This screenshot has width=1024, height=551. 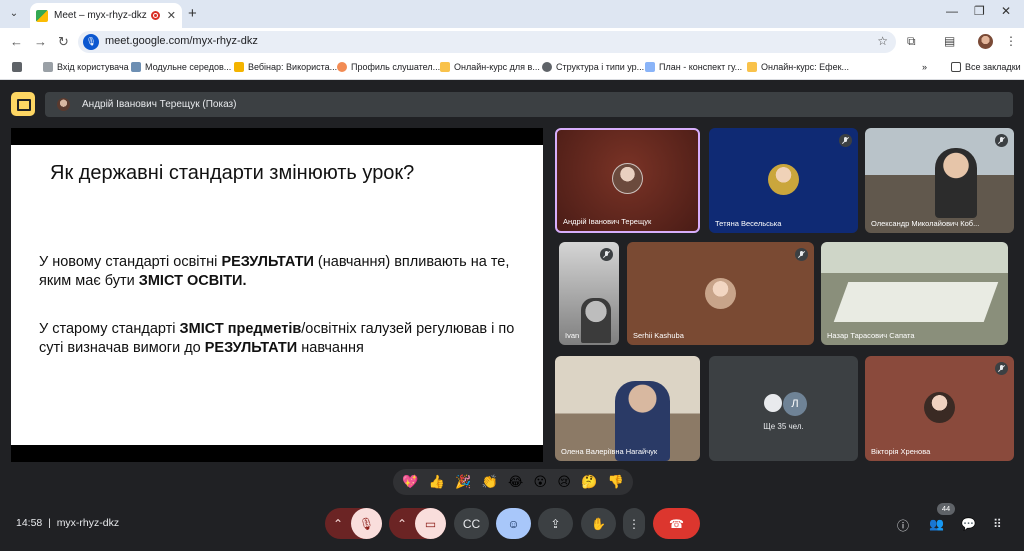 I want to click on captions-icon: CC, so click(x=471, y=523).